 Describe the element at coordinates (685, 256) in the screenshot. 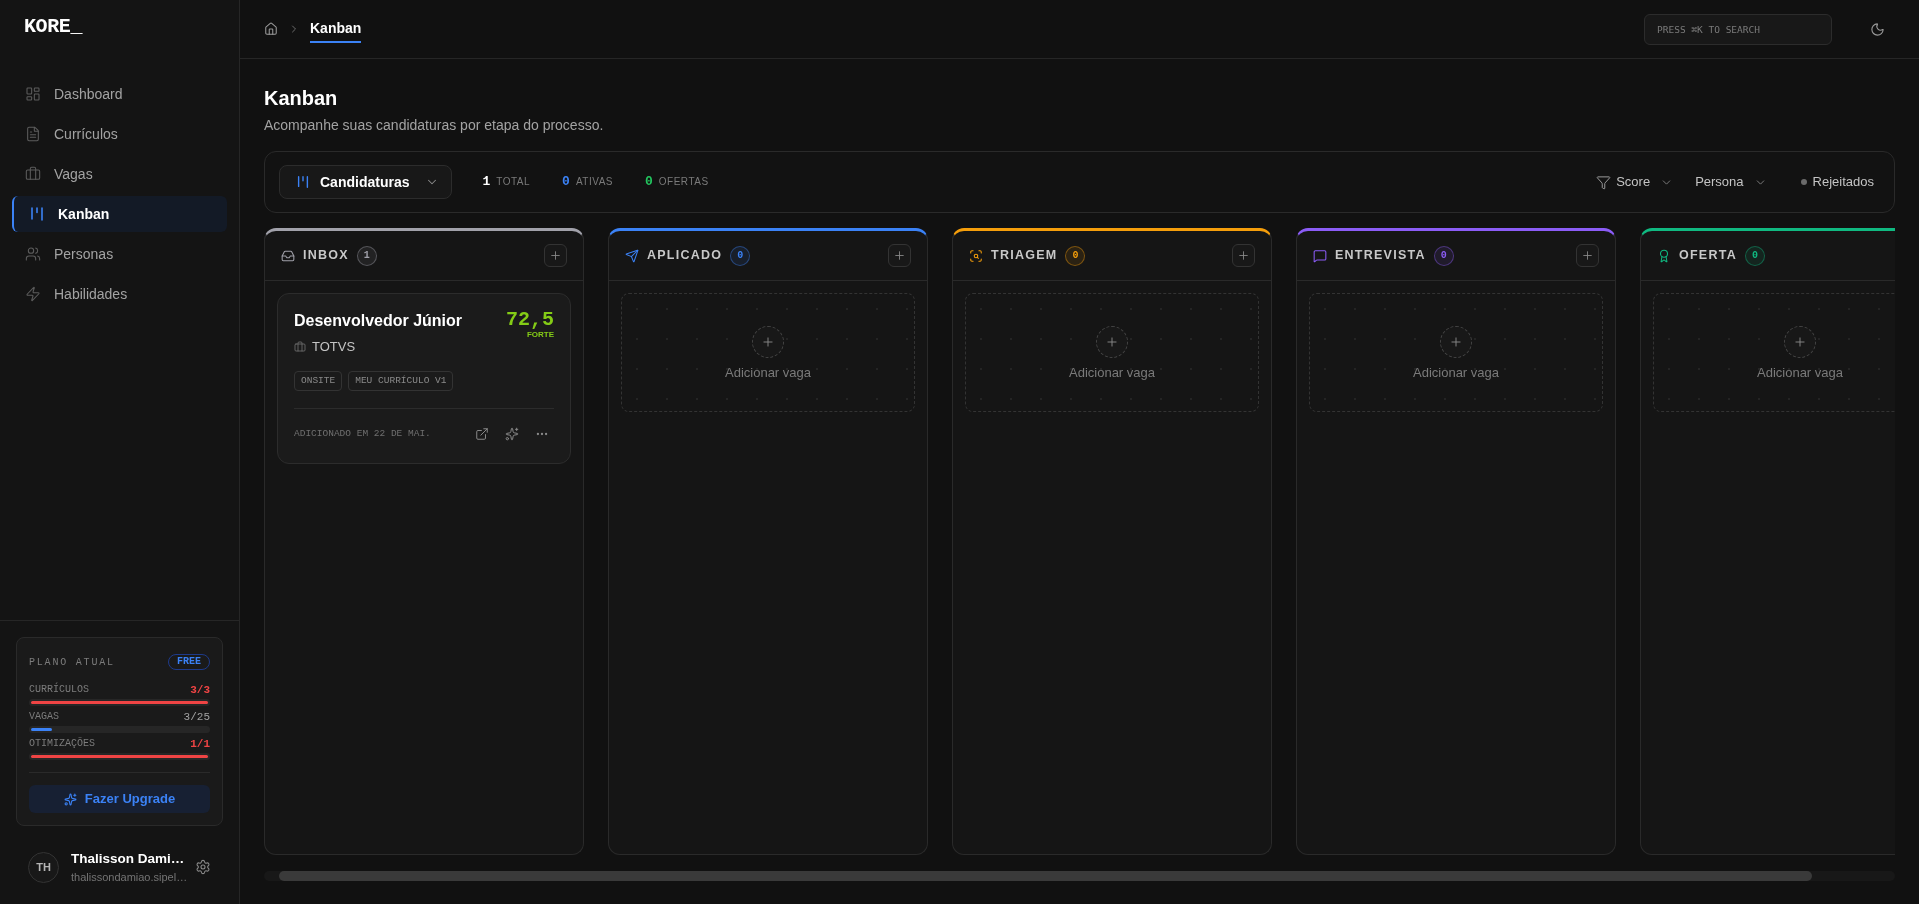

I see `column-title: APLICADO` at that location.